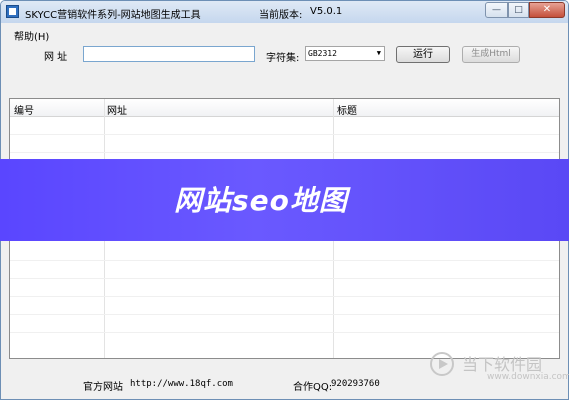  Describe the element at coordinates (113, 15) in the screenshot. I see `window-title: SKYCC营销软件系列-网站地图生成工具` at that location.